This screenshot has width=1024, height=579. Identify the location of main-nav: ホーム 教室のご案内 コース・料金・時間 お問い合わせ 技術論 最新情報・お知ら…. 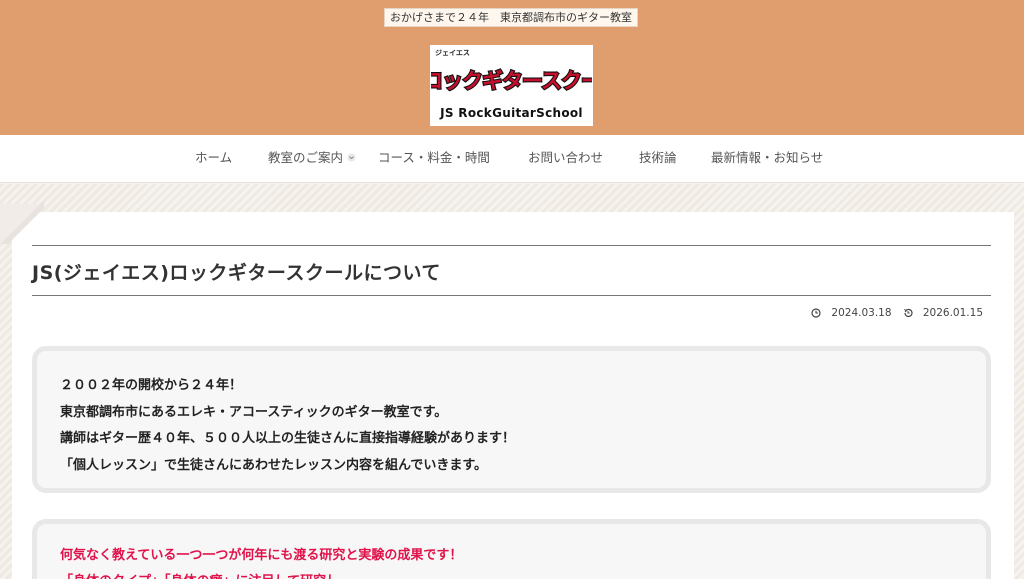
(512, 159).